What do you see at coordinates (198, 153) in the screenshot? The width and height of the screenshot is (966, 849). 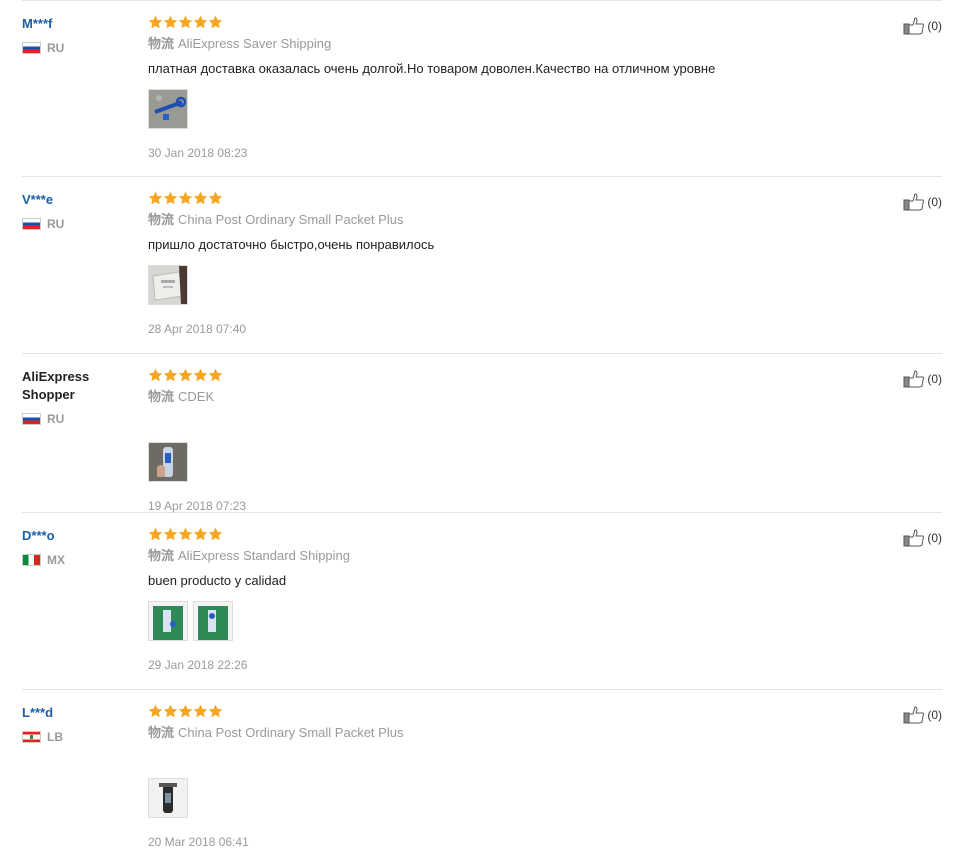 I see `review-date: 30 Jan 2018 08:23` at bounding box center [198, 153].